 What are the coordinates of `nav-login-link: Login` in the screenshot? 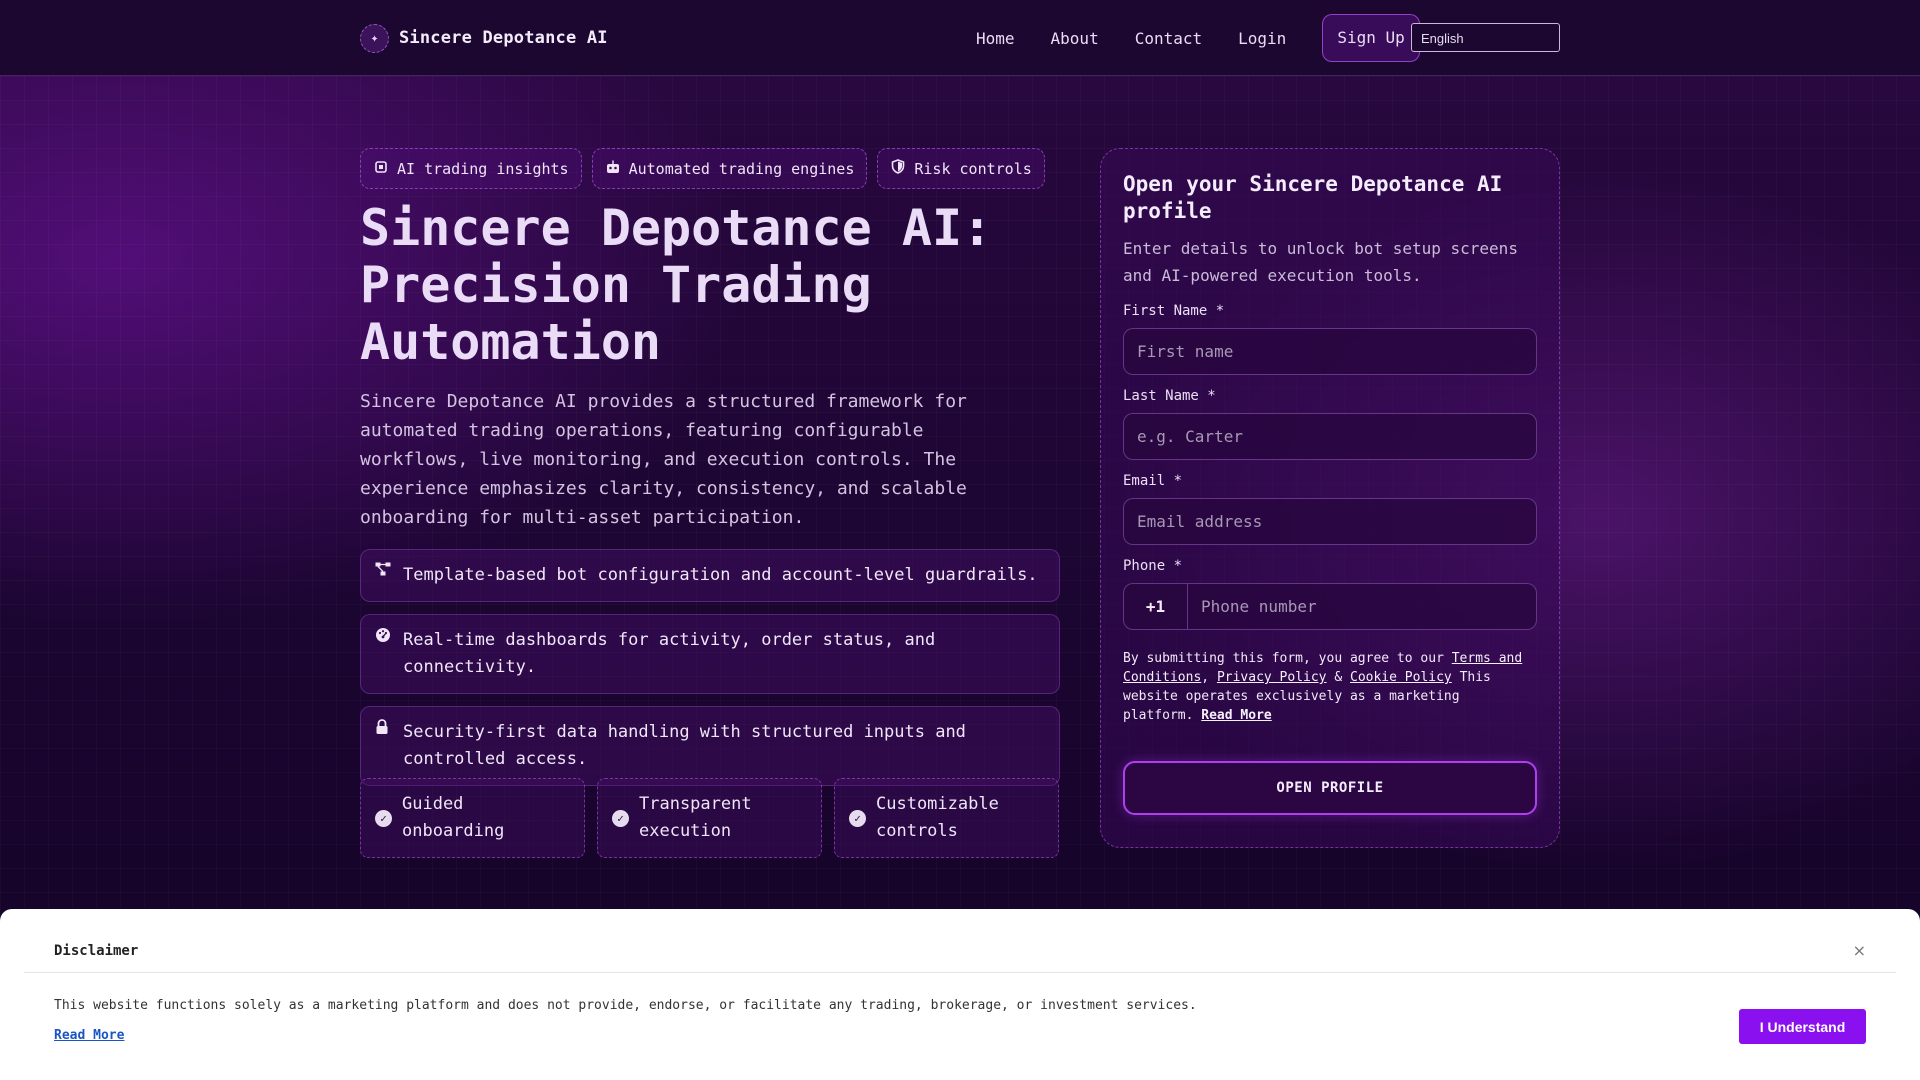 It's located at (1262, 38).